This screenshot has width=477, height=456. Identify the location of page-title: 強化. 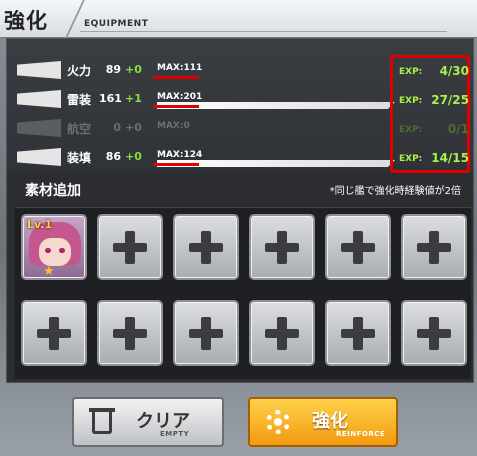
(26, 21).